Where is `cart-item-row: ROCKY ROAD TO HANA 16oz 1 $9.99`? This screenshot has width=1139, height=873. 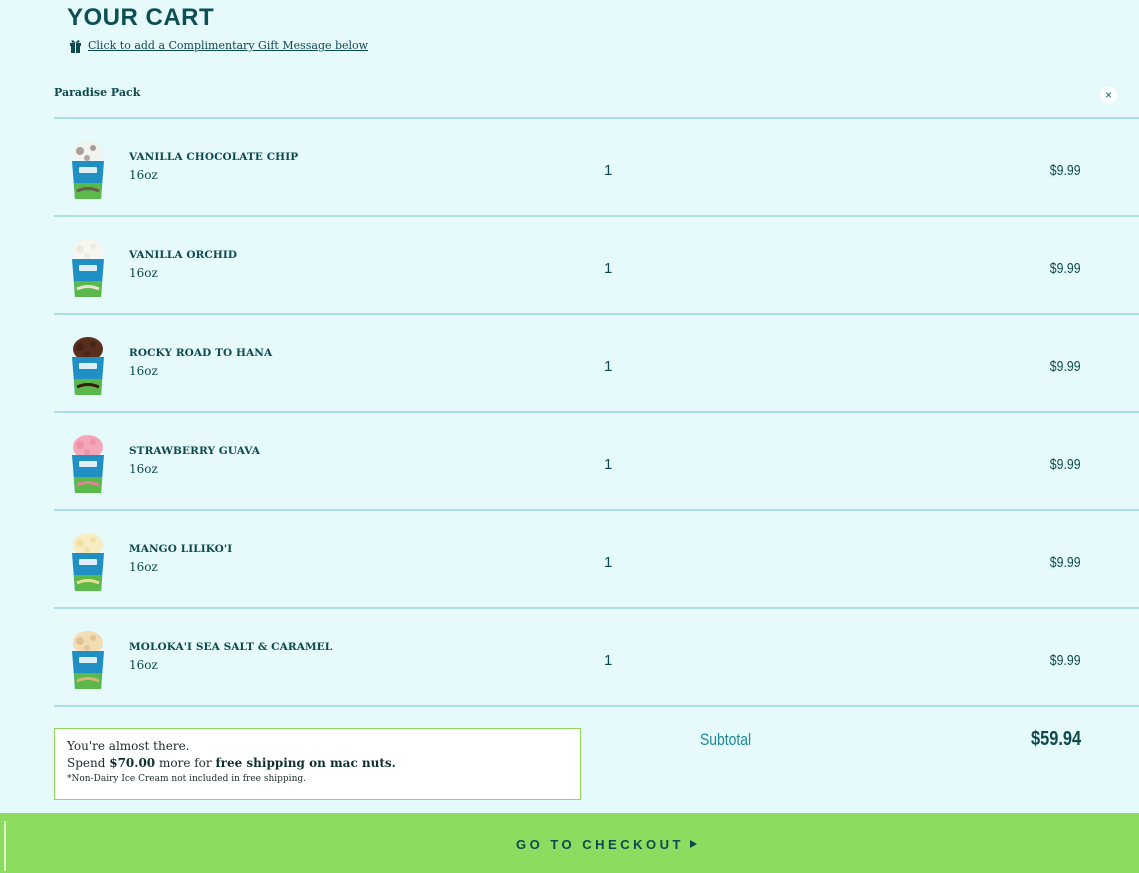
cart-item-row: ROCKY ROAD TO HANA 16oz 1 $9.99 is located at coordinates (596, 364).